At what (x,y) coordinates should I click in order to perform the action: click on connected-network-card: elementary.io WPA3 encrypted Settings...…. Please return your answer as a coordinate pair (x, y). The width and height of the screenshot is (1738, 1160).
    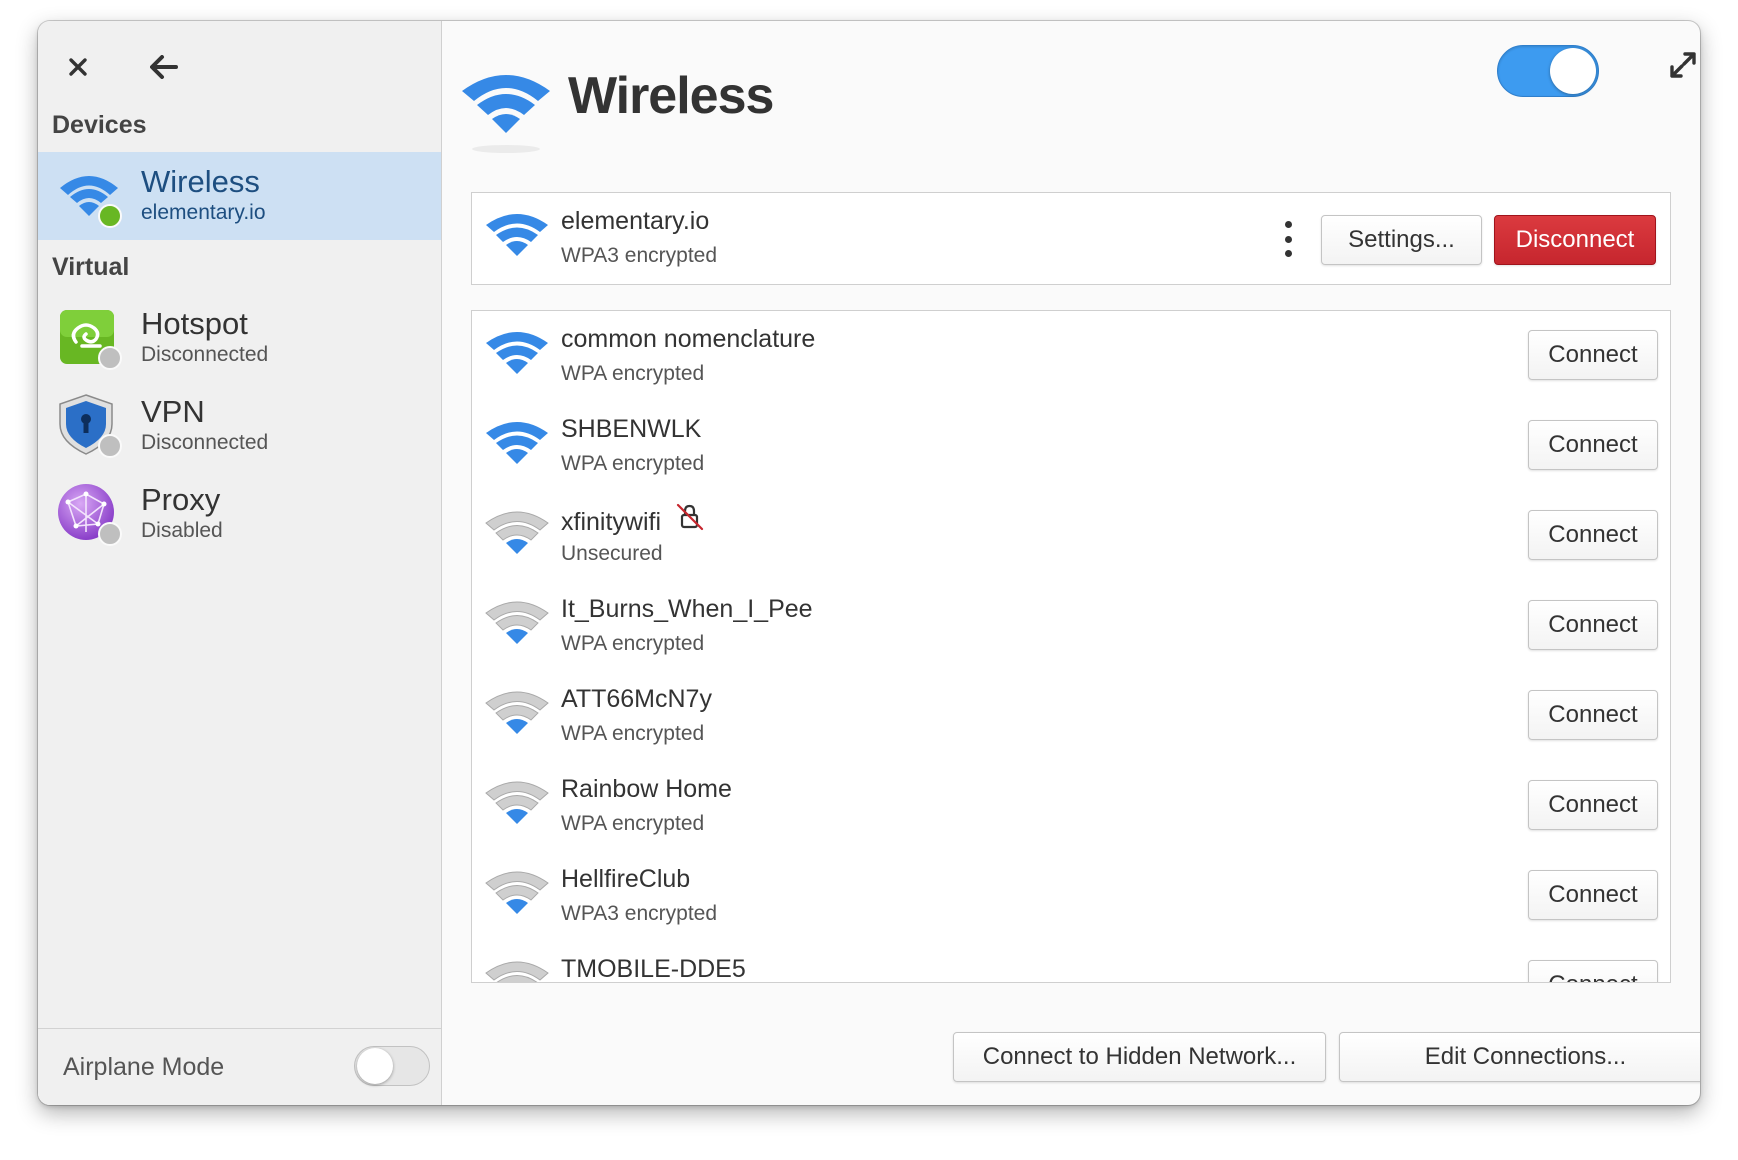
    Looking at the image, I should click on (1071, 238).